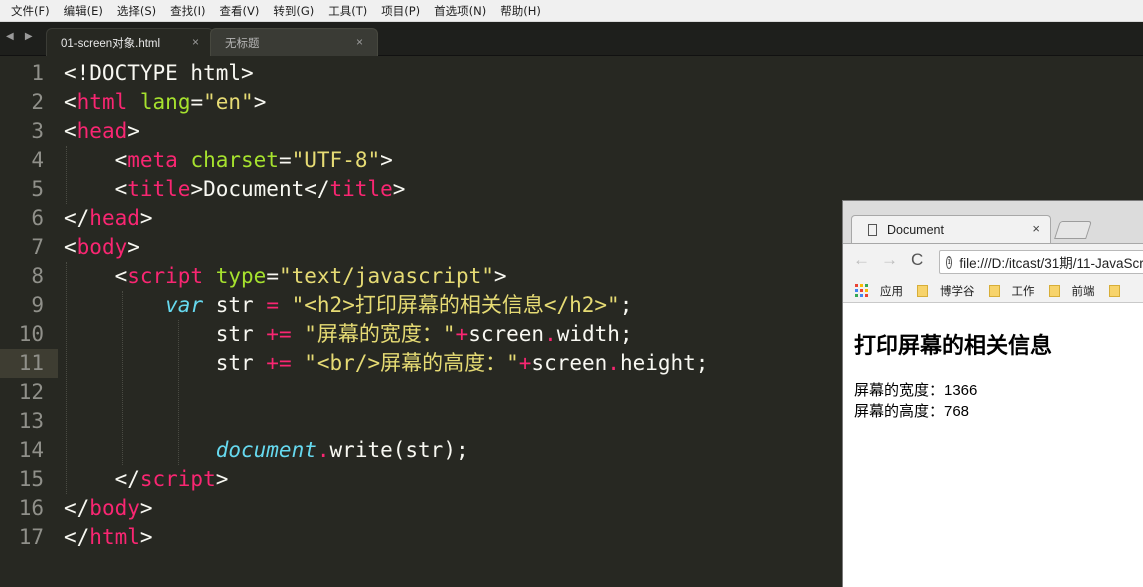 This screenshot has width=1143, height=587. What do you see at coordinates (664, 363) in the screenshot?
I see `code-token: height;` at bounding box center [664, 363].